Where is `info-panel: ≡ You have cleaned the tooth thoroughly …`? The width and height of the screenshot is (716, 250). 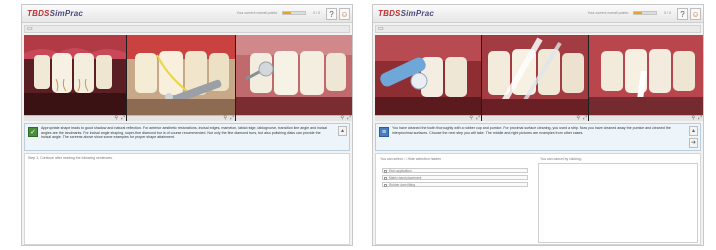
info-panel: ≡ You have cleaned the tooth thoroughly … is located at coordinates (538, 137).